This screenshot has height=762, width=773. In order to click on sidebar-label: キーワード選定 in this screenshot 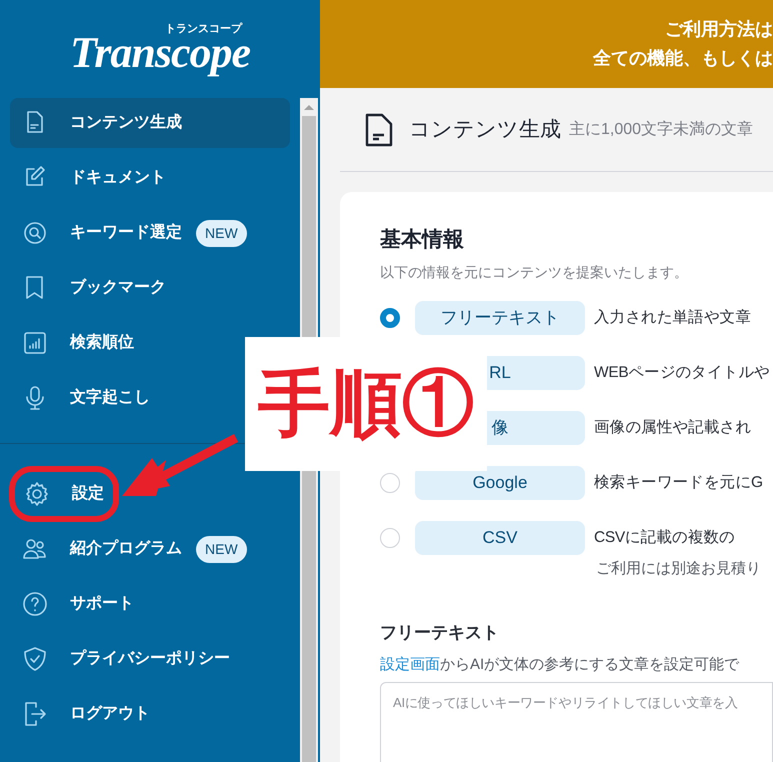, I will do `click(126, 232)`.